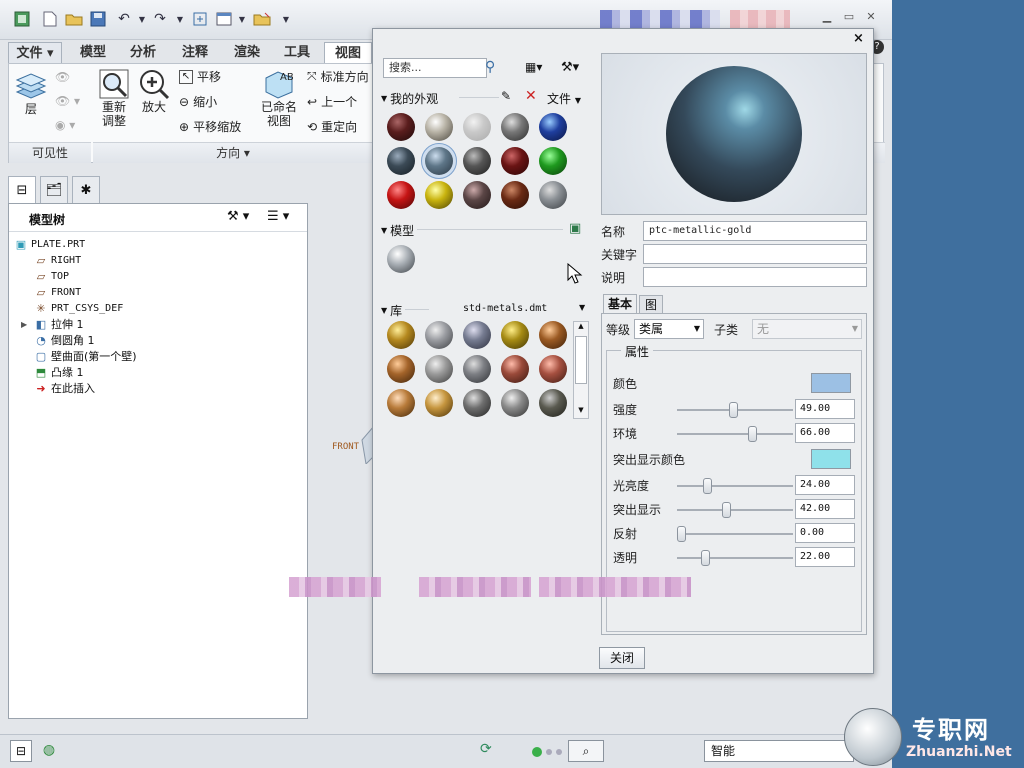 The image size is (1024, 768). Describe the element at coordinates (755, 231) in the screenshot. I see `name-field: ptc-metallic-gold` at that location.